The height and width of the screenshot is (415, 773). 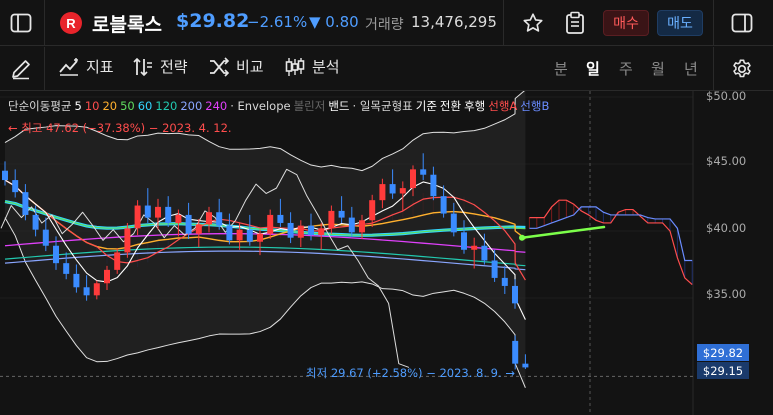 I want to click on current-price-tag: $29.15, so click(x=723, y=370).